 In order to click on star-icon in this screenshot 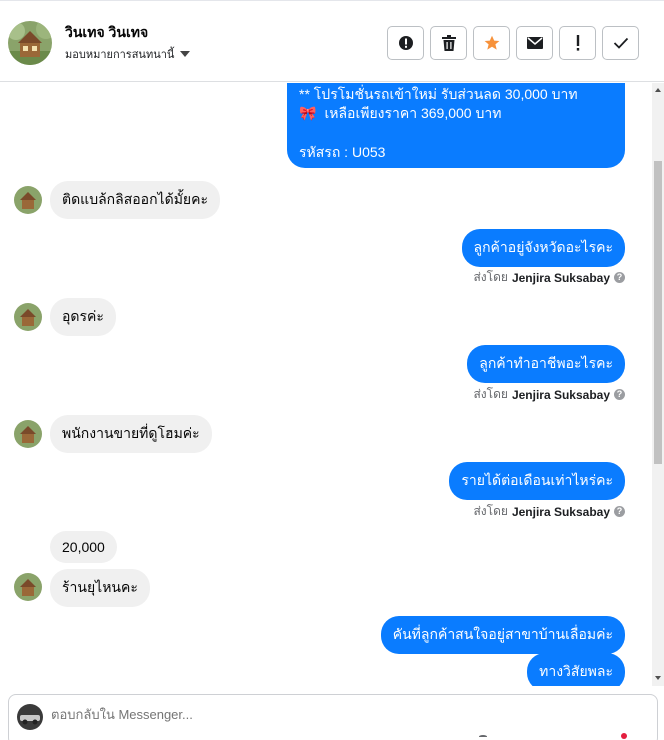, I will do `click(491, 42)`.